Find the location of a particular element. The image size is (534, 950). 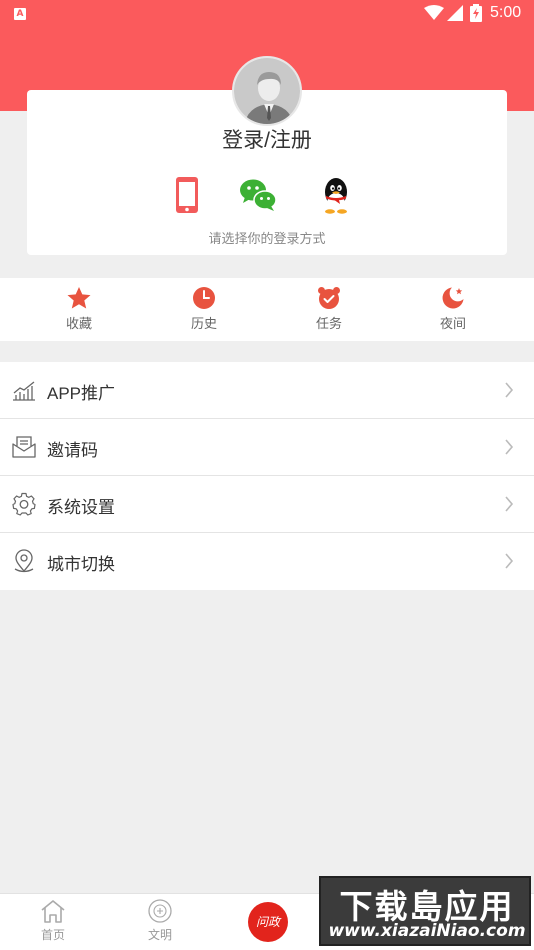

star-icon is located at coordinates (79, 298).